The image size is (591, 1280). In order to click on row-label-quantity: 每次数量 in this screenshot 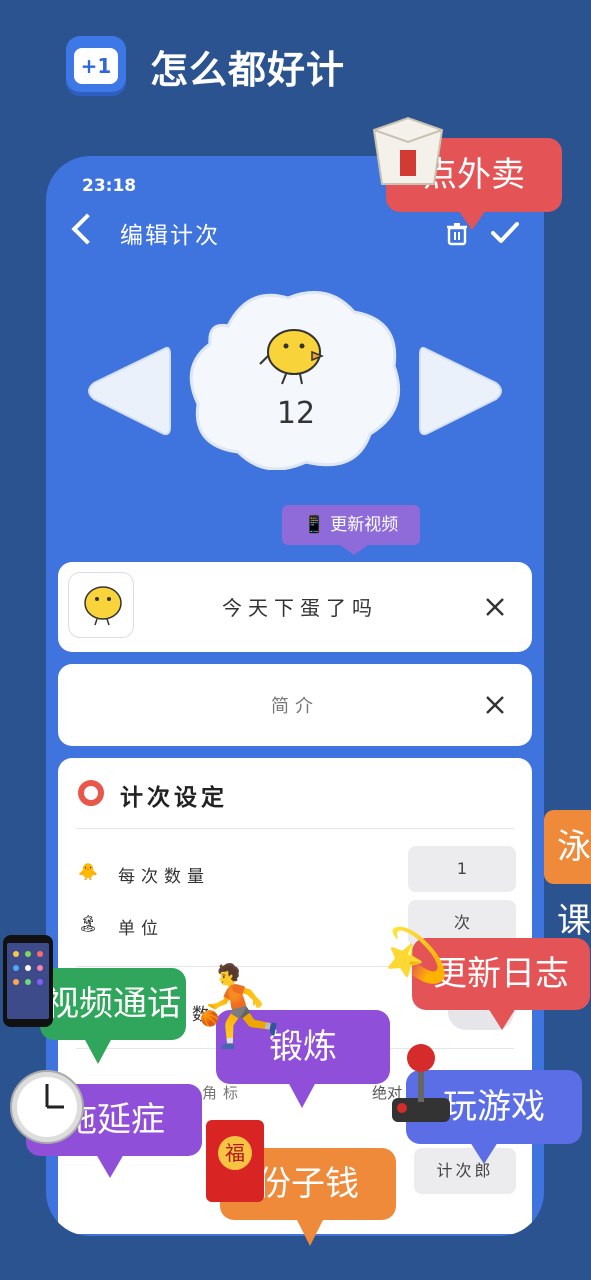, I will do `click(164, 877)`.